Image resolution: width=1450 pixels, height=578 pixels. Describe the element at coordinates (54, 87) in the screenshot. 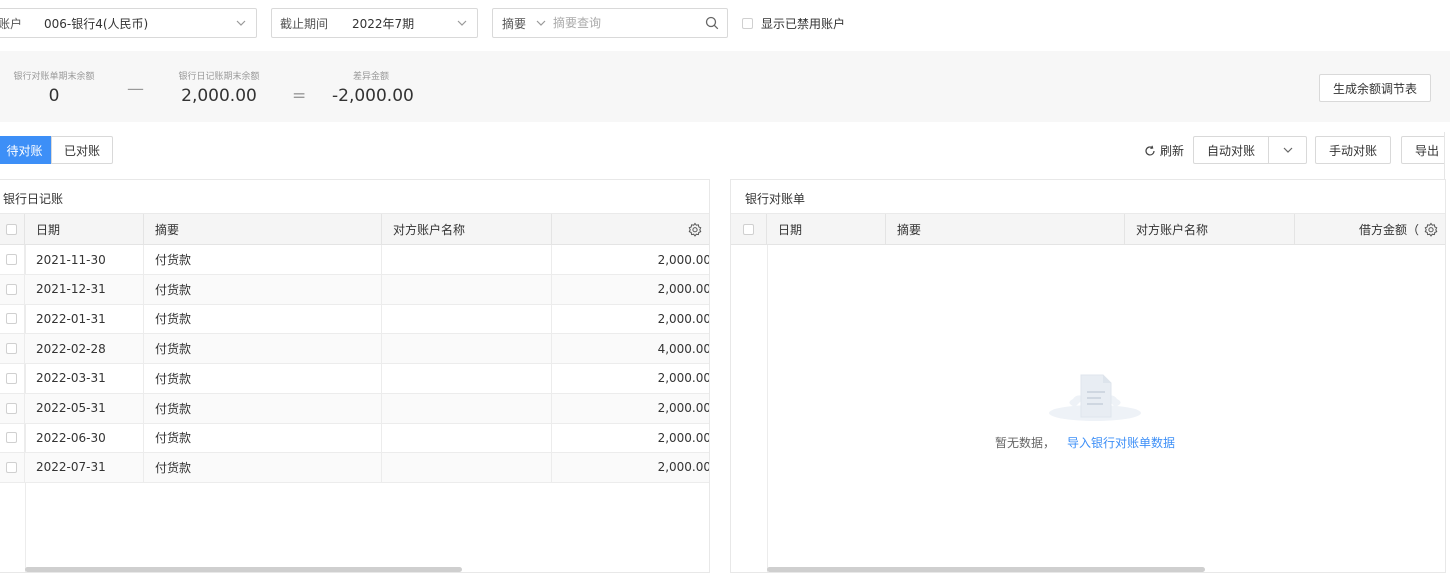

I see `bank-statement-balance: 银行对账单期末余额 0` at that location.